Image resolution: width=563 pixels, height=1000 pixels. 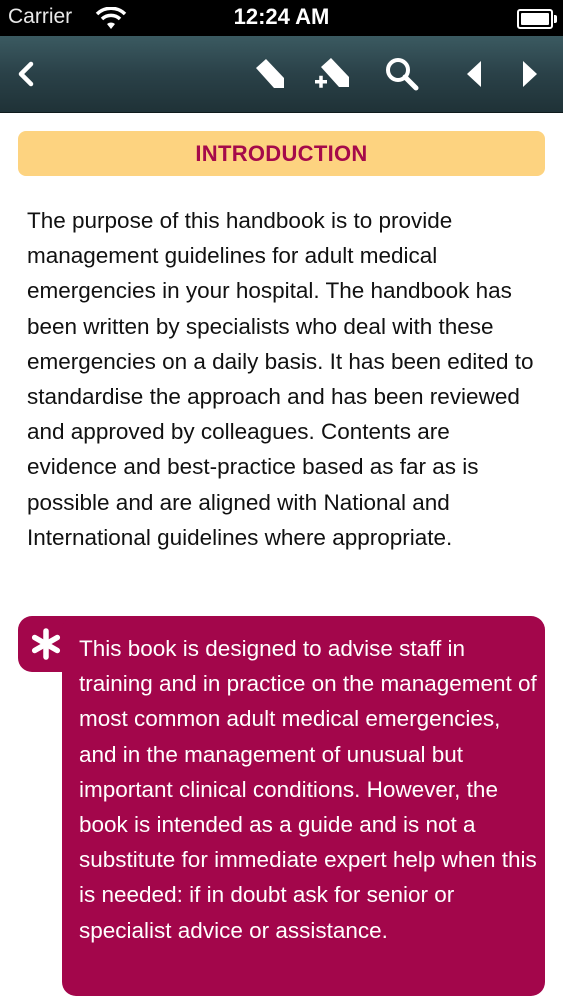 I want to click on bookmark-add-icon, so click(x=332, y=73).